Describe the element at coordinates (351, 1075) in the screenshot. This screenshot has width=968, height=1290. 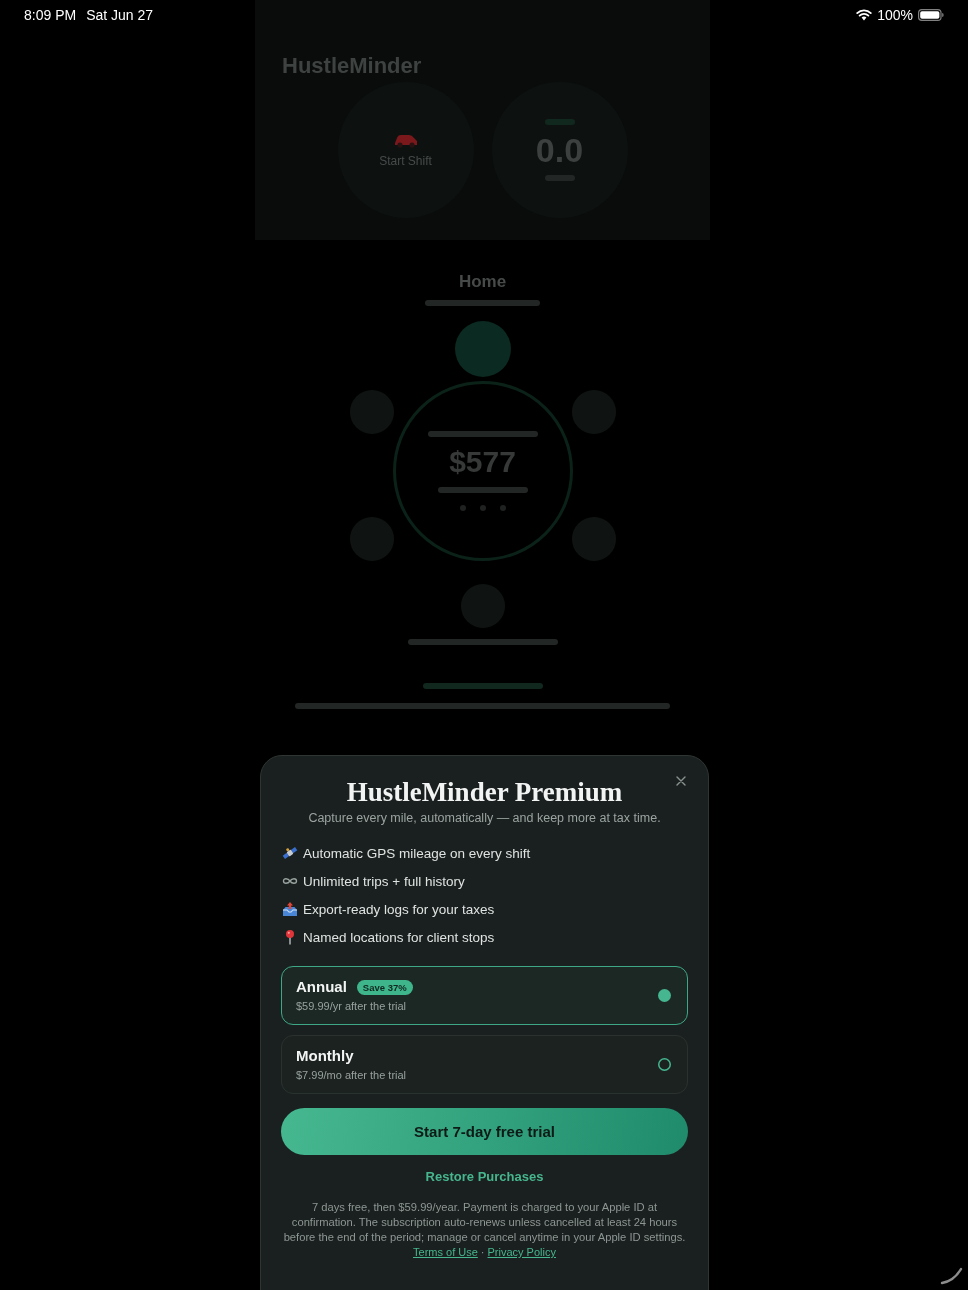
I see `plan-price: $7.99/mo after the trial` at that location.